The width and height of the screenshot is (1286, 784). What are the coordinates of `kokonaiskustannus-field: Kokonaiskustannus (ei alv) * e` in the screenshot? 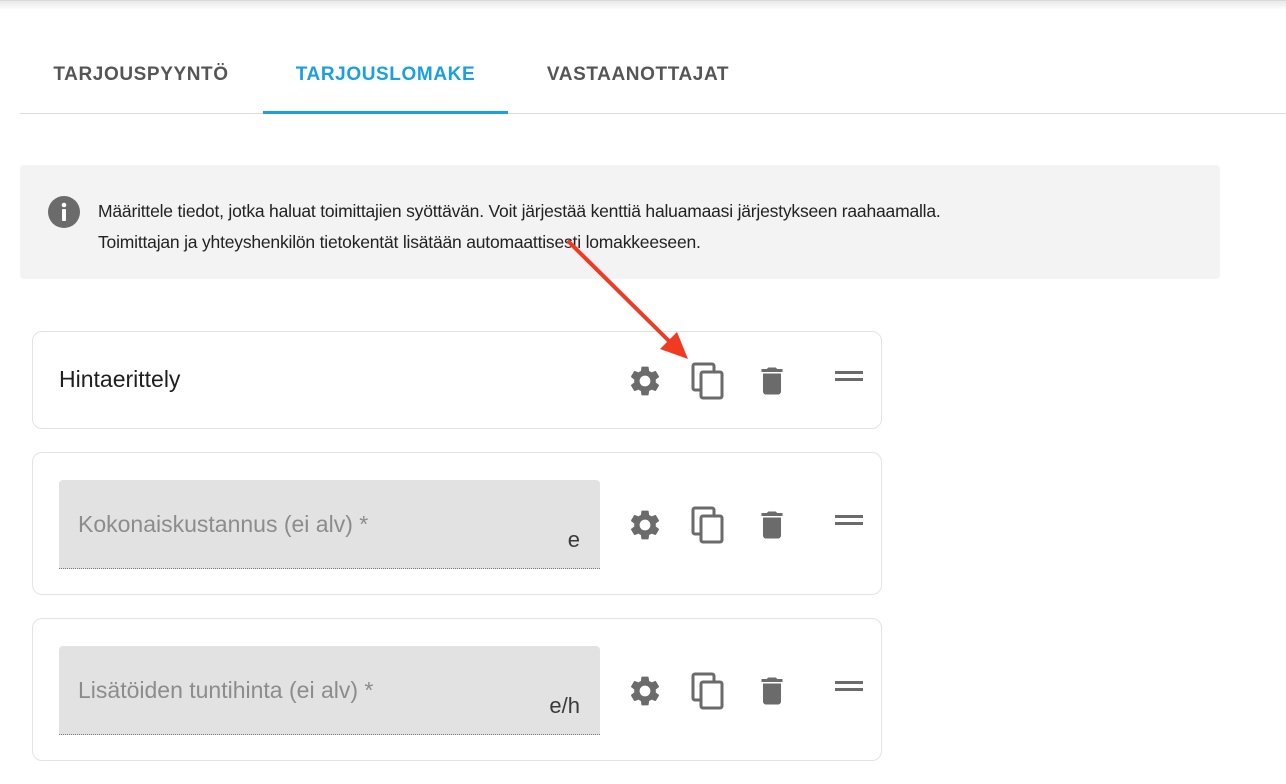 It's located at (329, 524).